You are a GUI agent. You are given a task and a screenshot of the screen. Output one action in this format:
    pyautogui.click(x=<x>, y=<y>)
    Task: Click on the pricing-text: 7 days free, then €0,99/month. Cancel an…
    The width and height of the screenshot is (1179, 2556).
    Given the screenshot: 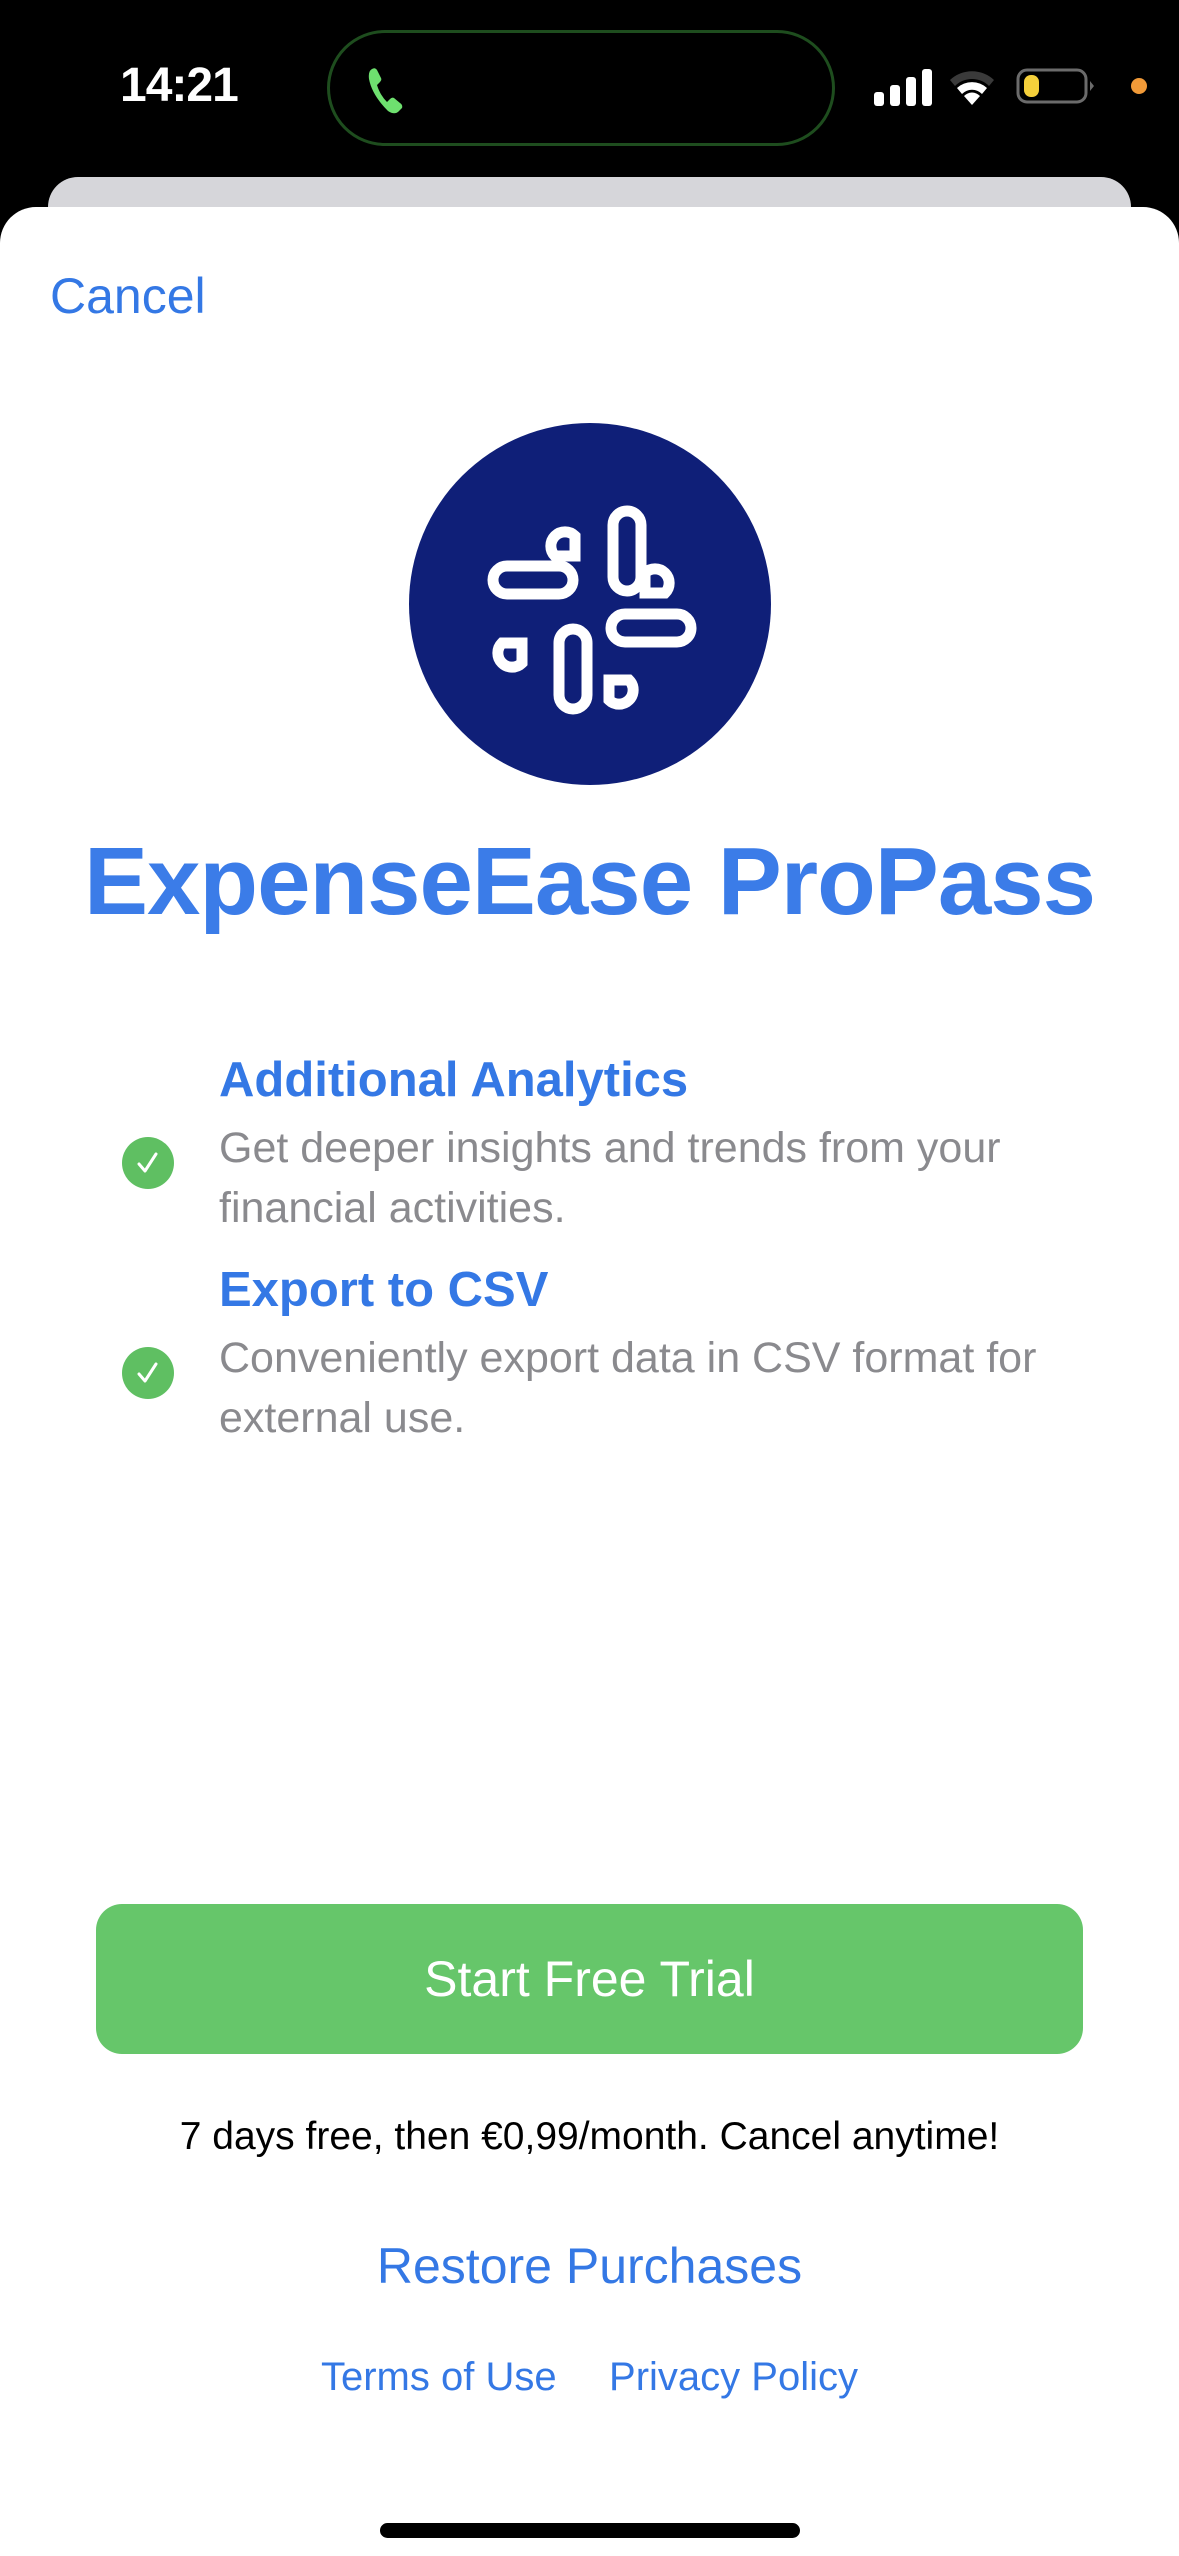 What is the action you would take?
    pyautogui.click(x=589, y=2136)
    